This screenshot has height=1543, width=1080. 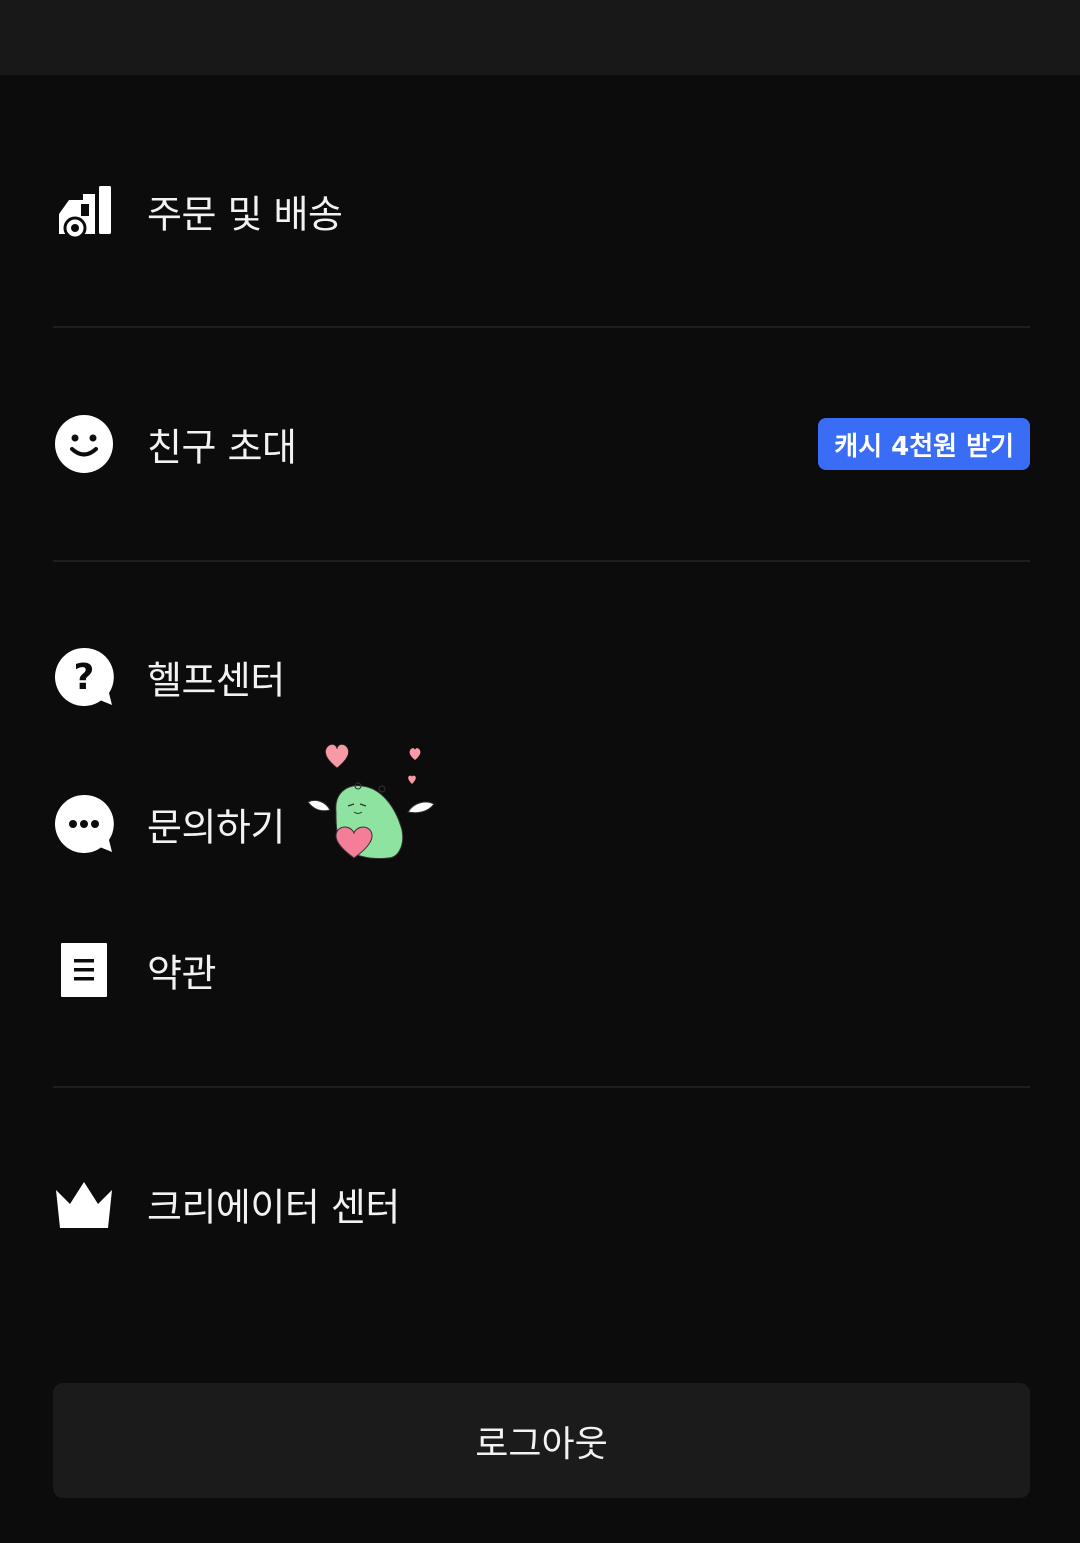 What do you see at coordinates (84, 211) in the screenshot?
I see `delivery-truck-icon` at bounding box center [84, 211].